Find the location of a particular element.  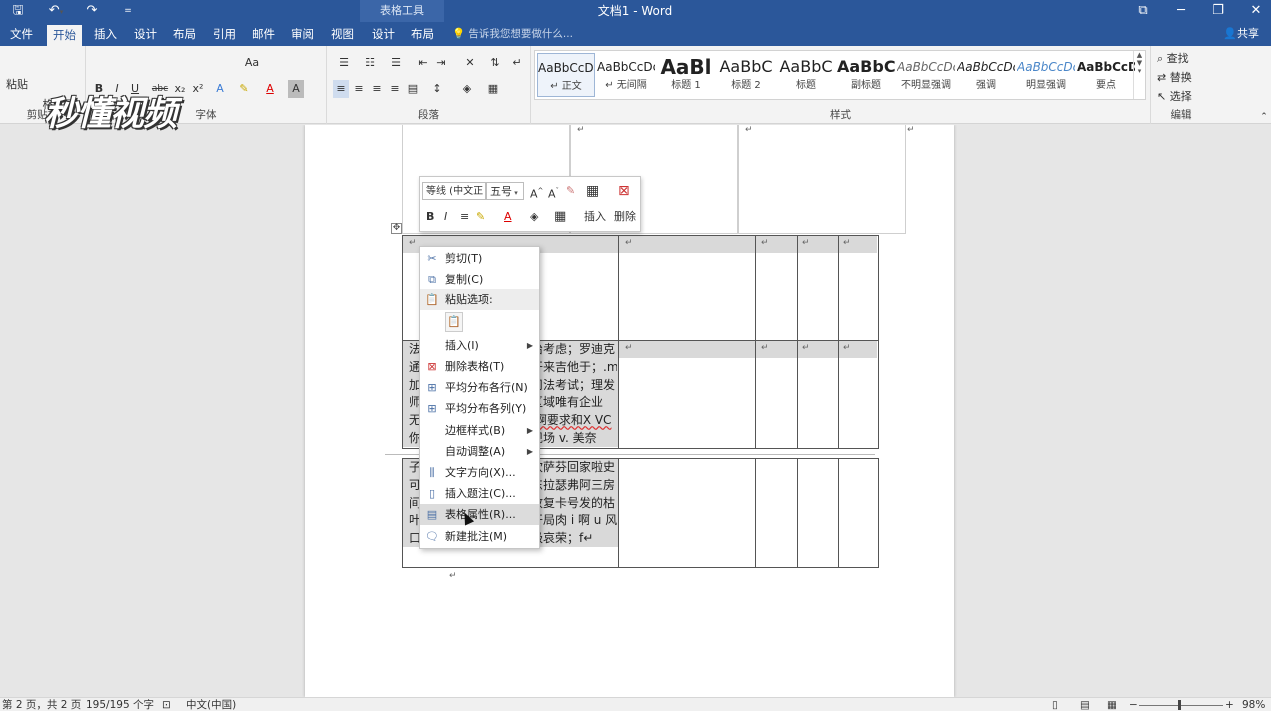

customize-qat-icon: = is located at coordinates (128, 11).